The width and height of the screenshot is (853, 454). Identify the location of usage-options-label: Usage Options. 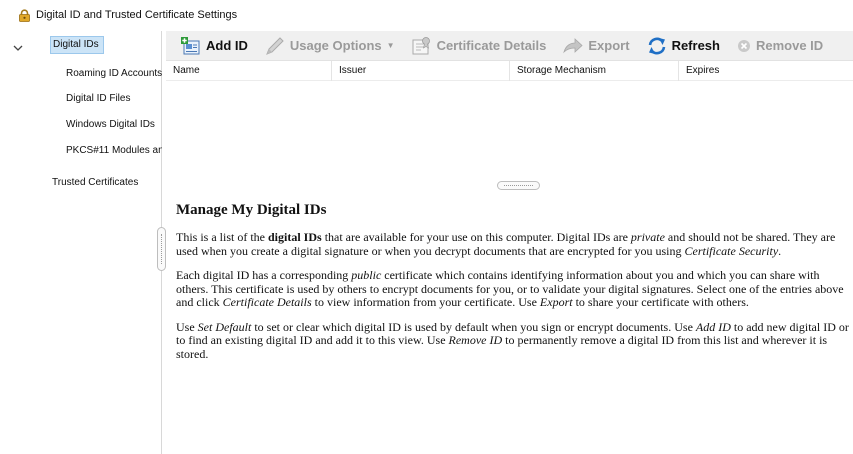
(335, 45).